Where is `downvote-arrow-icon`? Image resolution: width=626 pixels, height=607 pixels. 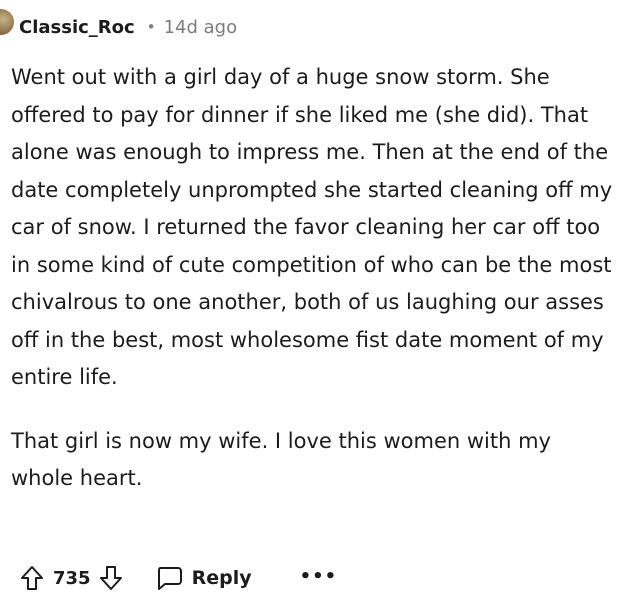 downvote-arrow-icon is located at coordinates (111, 578).